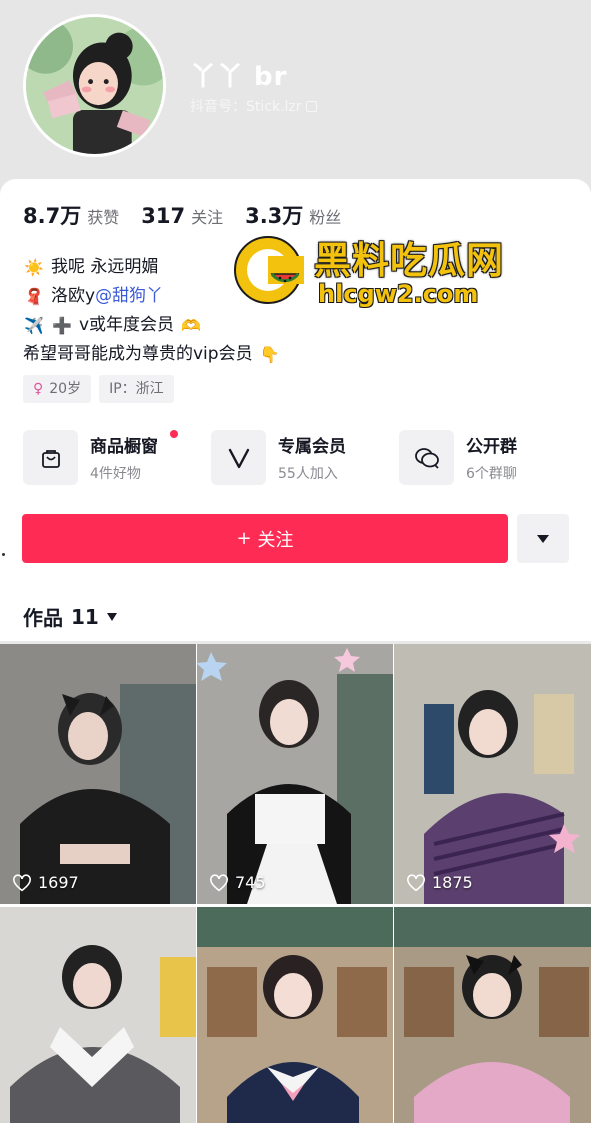  I want to click on tab-works: 作品 11, so click(70, 616).